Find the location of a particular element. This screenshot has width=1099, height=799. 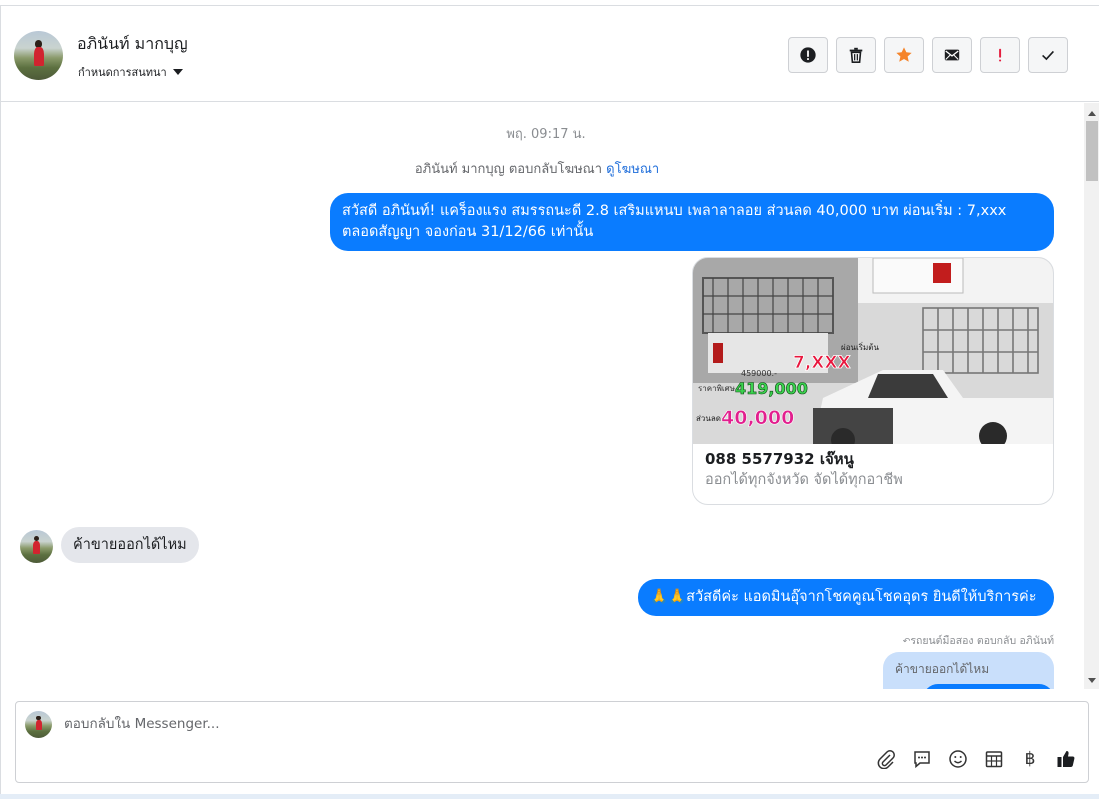

ad-reply-notice: อภินันท์ มากบุญ ตอบกลับโฆษณา ดูโฆษณา is located at coordinates (537, 168).